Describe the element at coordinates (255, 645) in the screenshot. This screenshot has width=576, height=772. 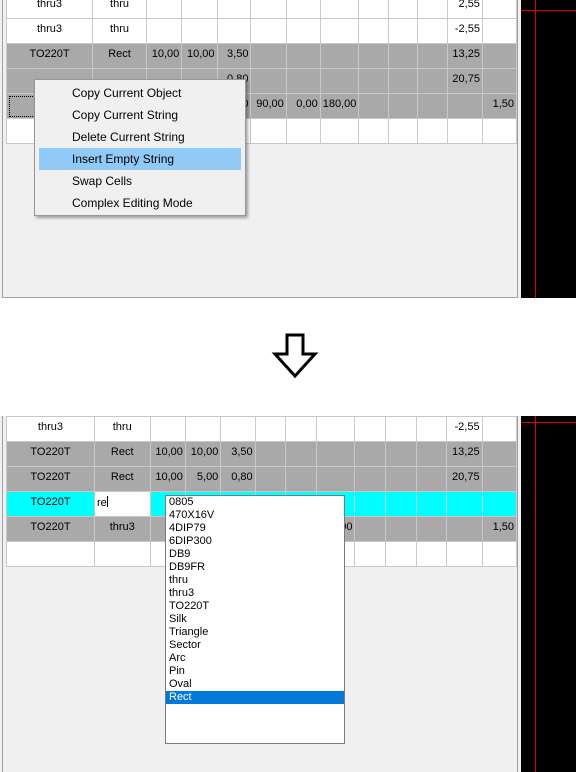
I see `dropdown-option: Sector` at that location.